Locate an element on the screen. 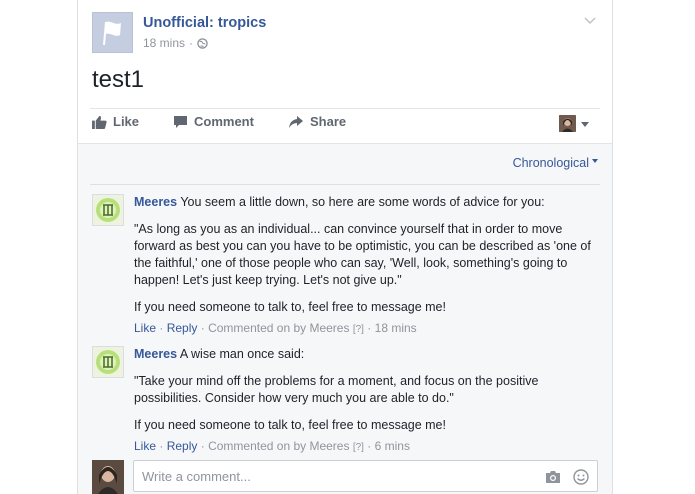 This screenshot has width=695, height=494. post-time: 18 mins is located at coordinates (164, 43).